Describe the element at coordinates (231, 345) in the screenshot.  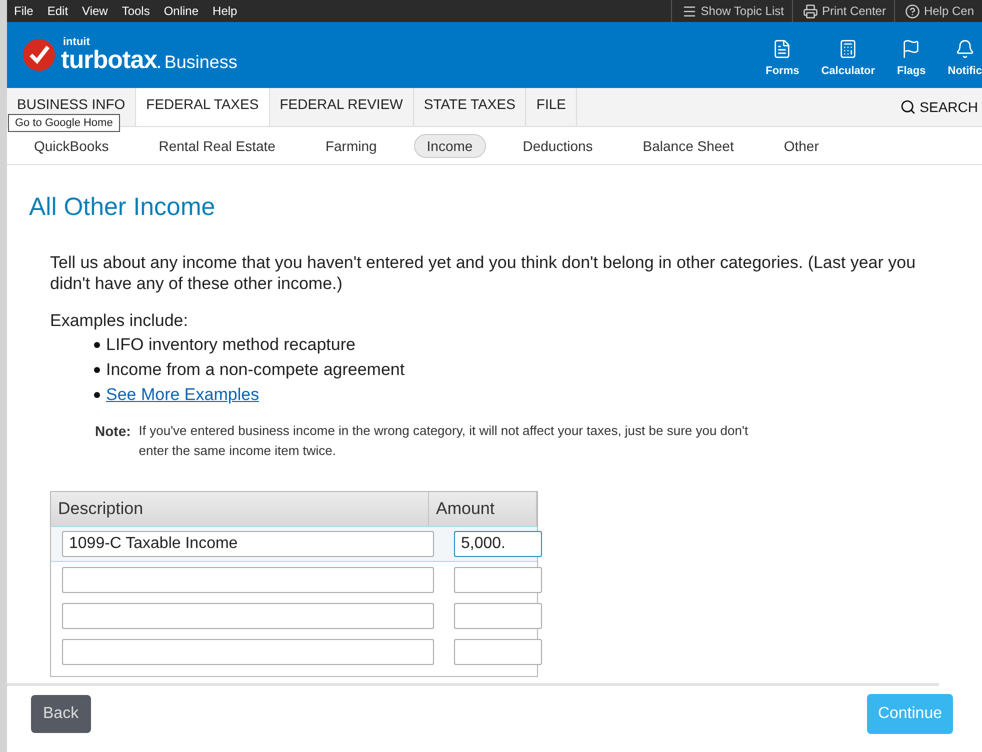
I see `example-text: LIFO inventory method recapture` at that location.